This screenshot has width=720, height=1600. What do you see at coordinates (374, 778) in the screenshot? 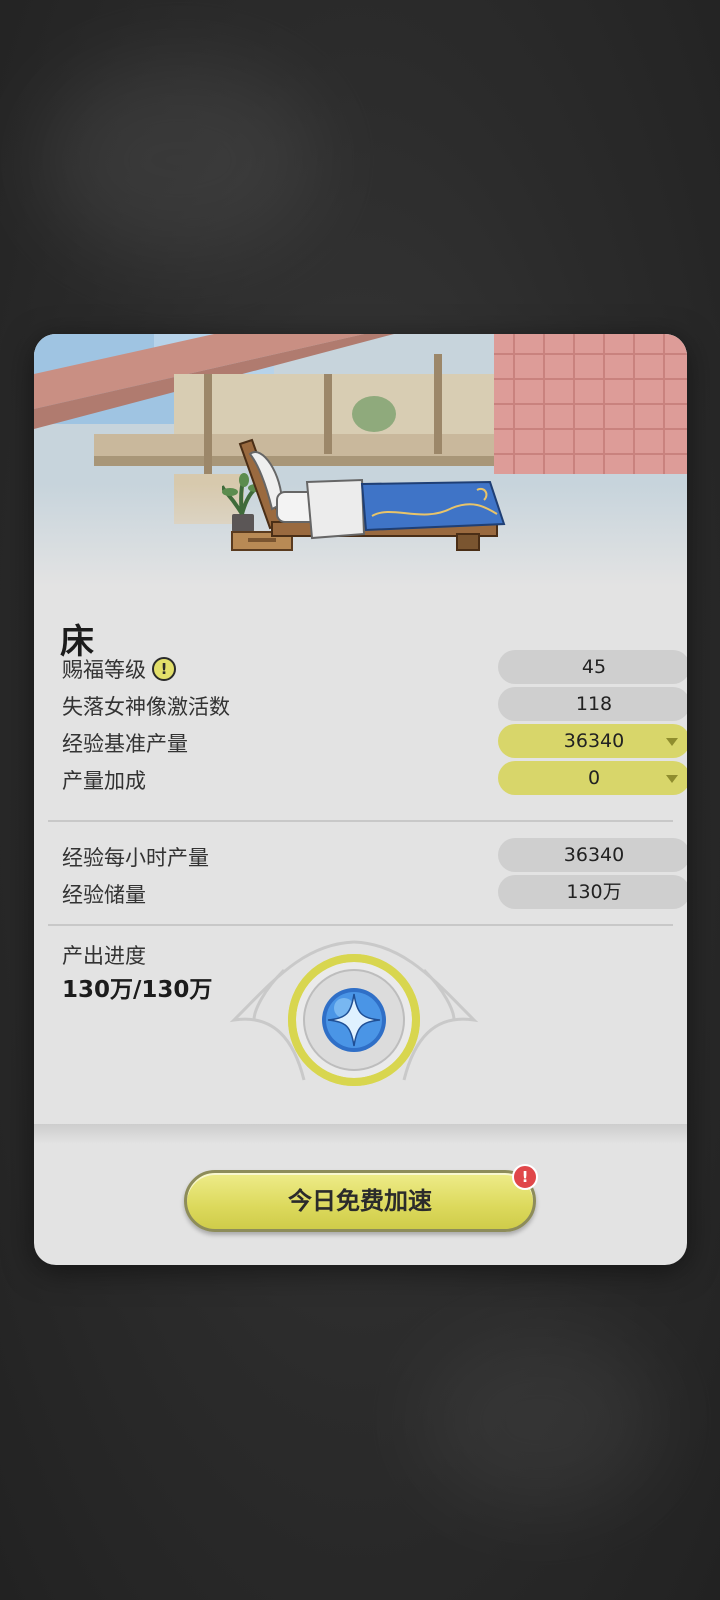
I see `stat-row-output-bonus: 产量加成 0` at bounding box center [374, 778].